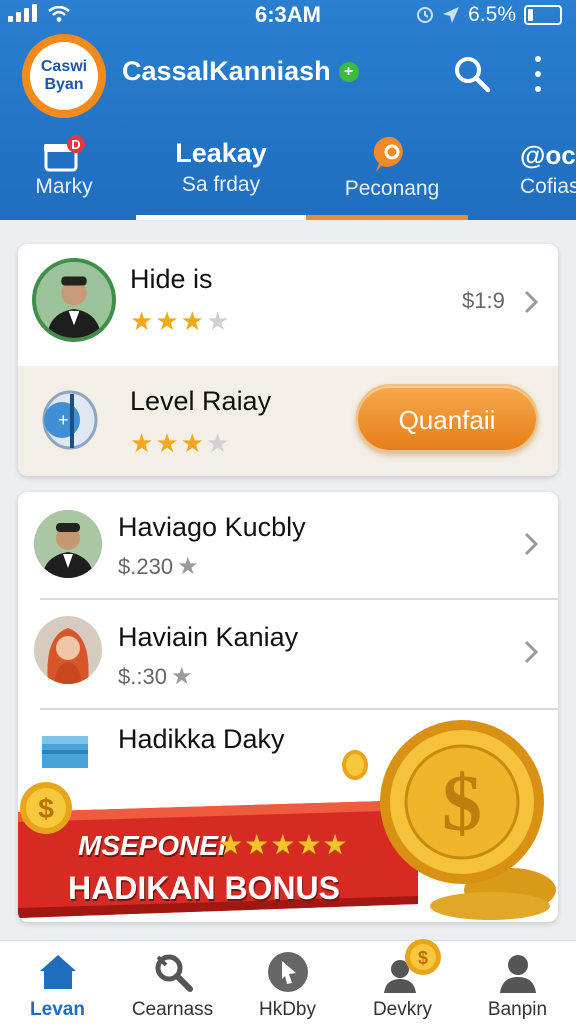 The width and height of the screenshot is (576, 1024). What do you see at coordinates (425, 15) in the screenshot?
I see `alarm-icon` at bounding box center [425, 15].